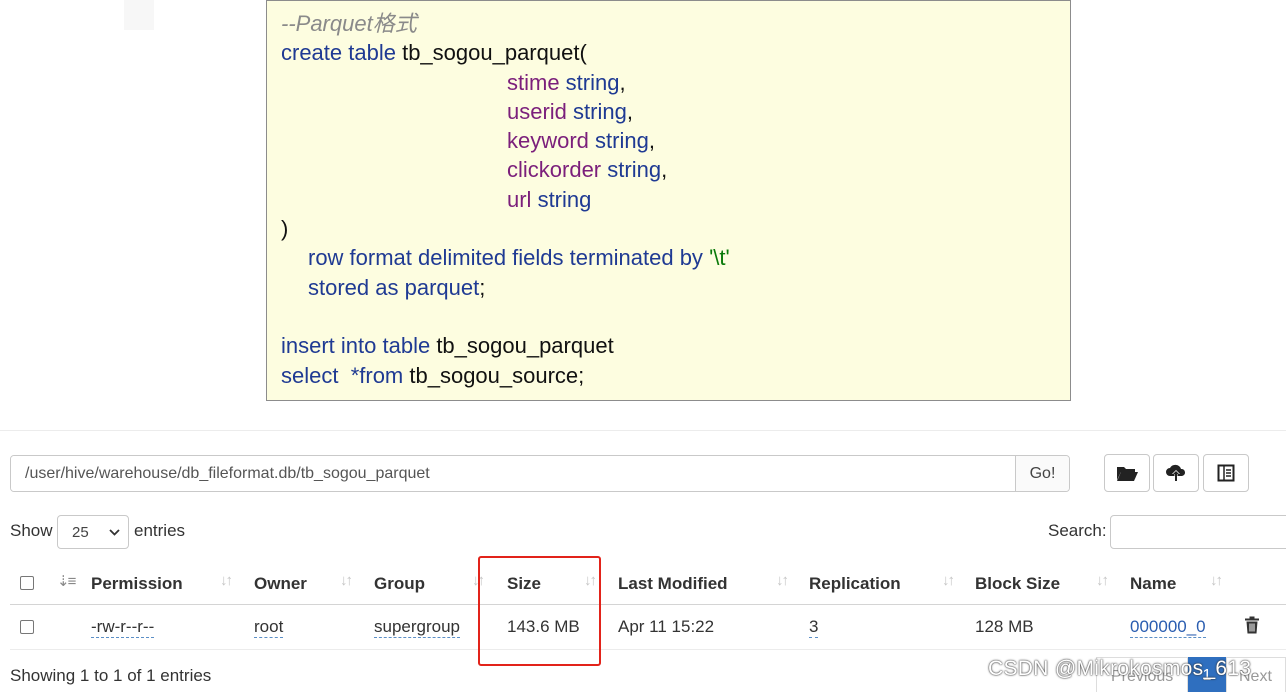 The height and width of the screenshot is (692, 1286). Describe the element at coordinates (648, 604) in the screenshot. I see `table-header-divider` at that location.